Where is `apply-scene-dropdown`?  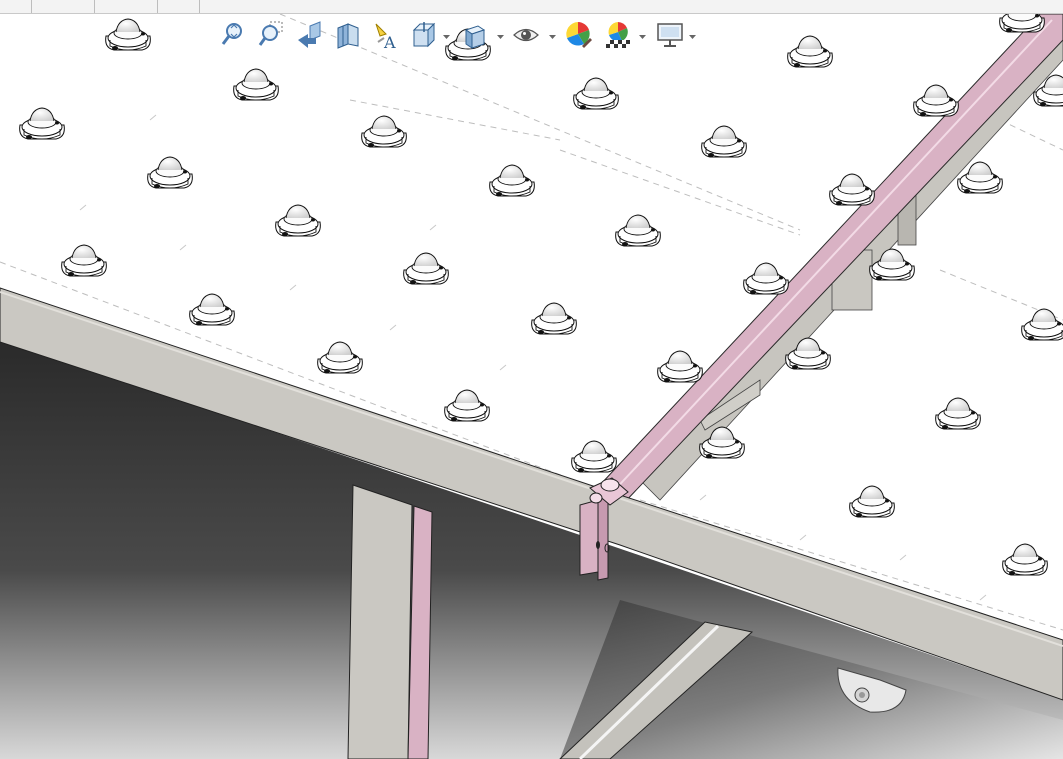
apply-scene-dropdown is located at coordinates (642, 36).